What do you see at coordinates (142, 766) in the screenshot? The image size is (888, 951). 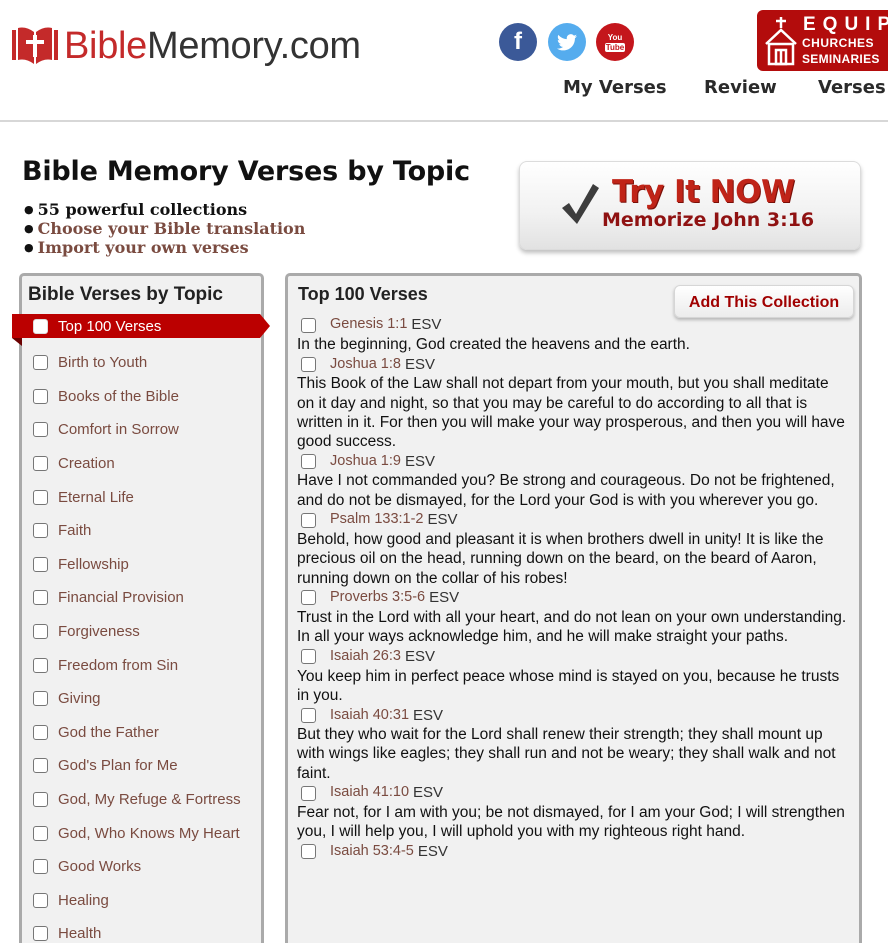 I see `sidebar-topic-item: God's Plan for Me` at bounding box center [142, 766].